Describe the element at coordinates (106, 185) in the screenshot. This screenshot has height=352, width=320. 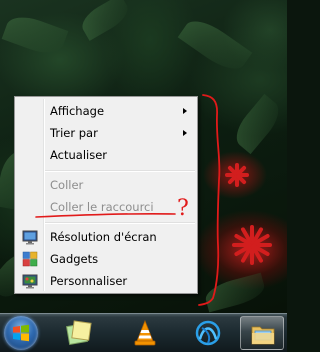
I see `menu-item-paste: Coller` at that location.